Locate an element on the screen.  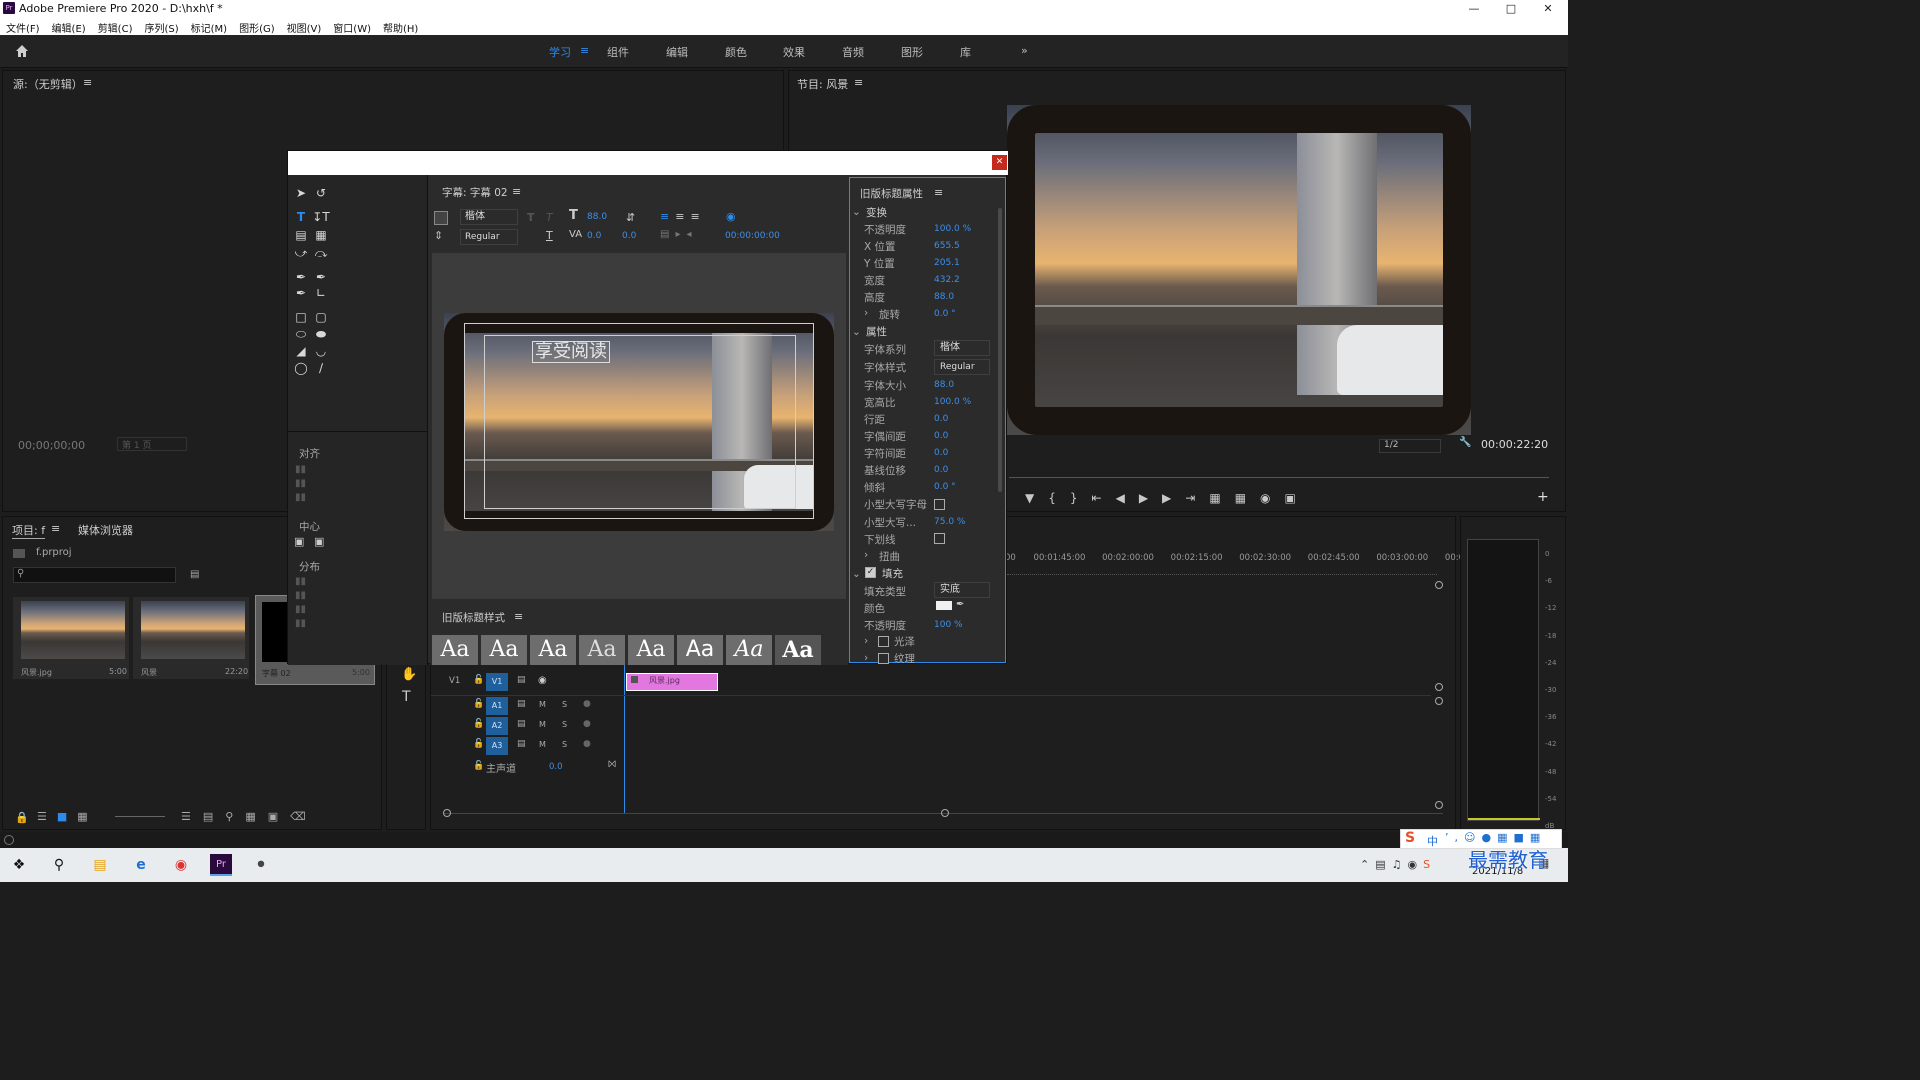
pen-tool-icon: ✒ is located at coordinates (301, 277).